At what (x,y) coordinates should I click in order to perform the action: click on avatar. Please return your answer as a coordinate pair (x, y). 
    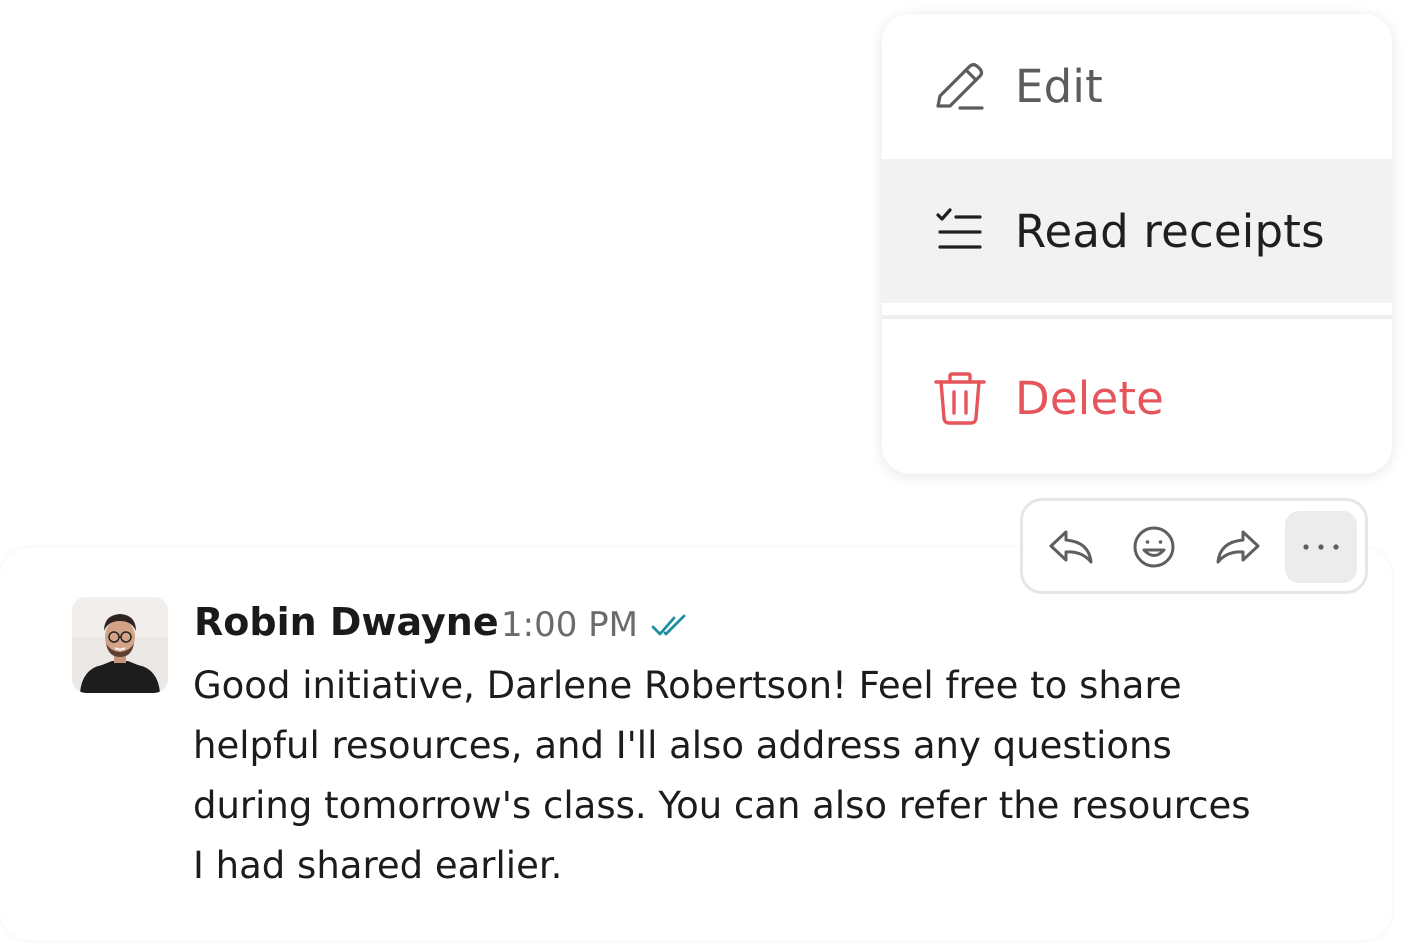
    Looking at the image, I should click on (120, 645).